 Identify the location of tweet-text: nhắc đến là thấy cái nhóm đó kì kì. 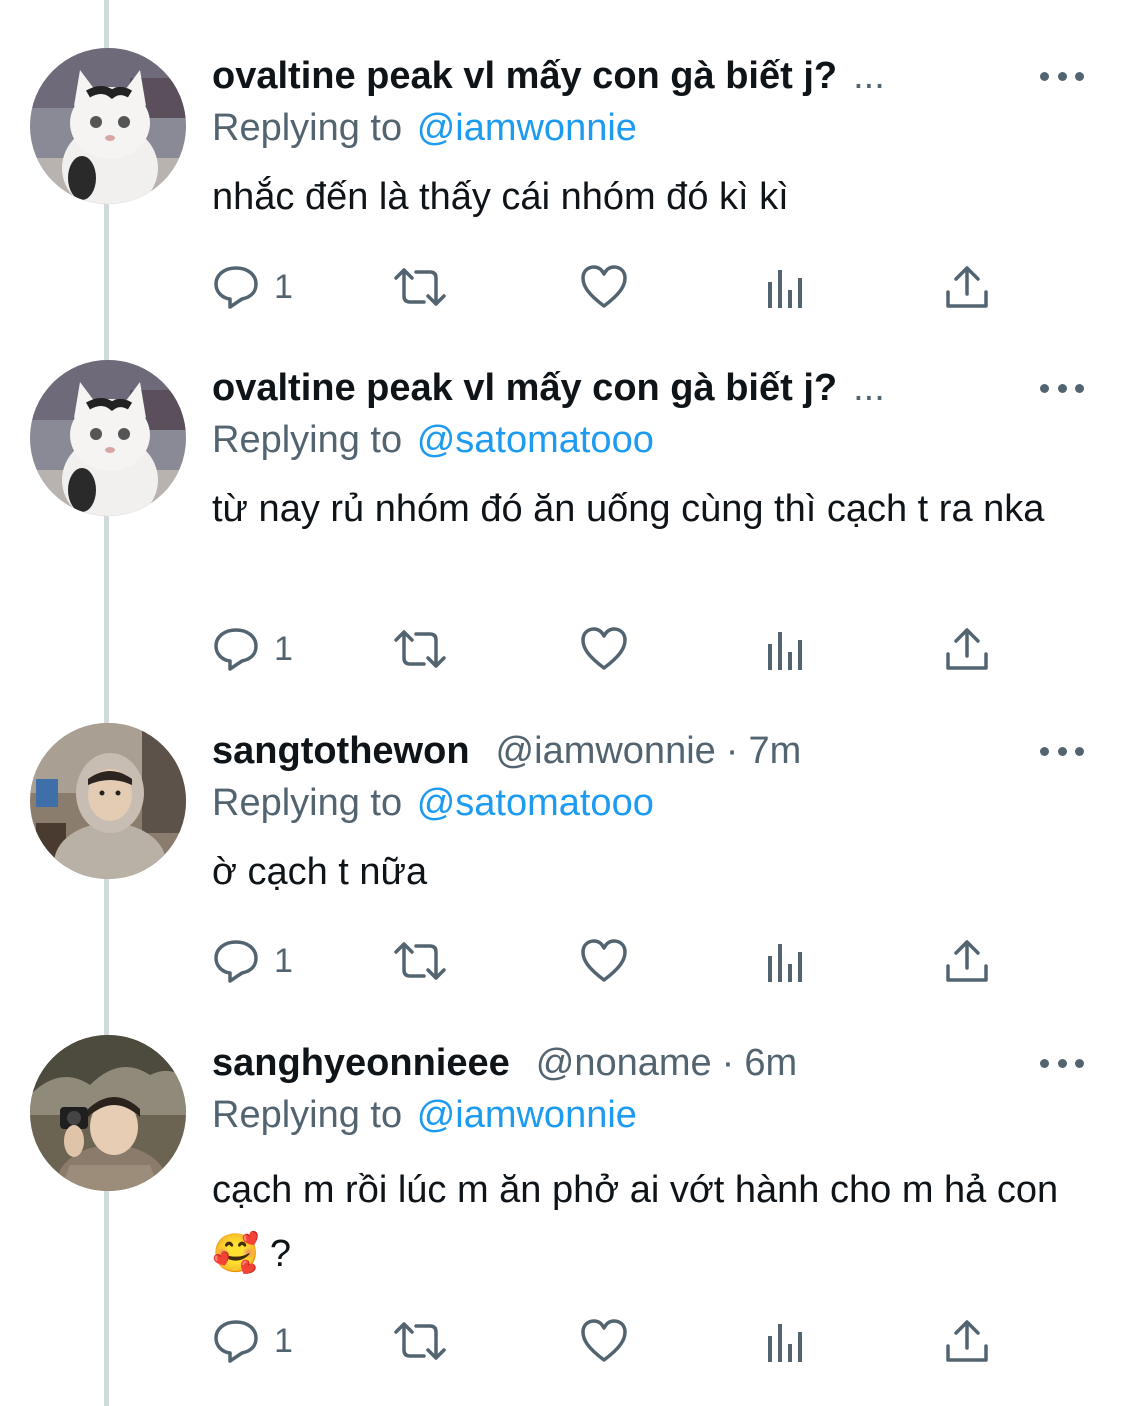
(500, 197).